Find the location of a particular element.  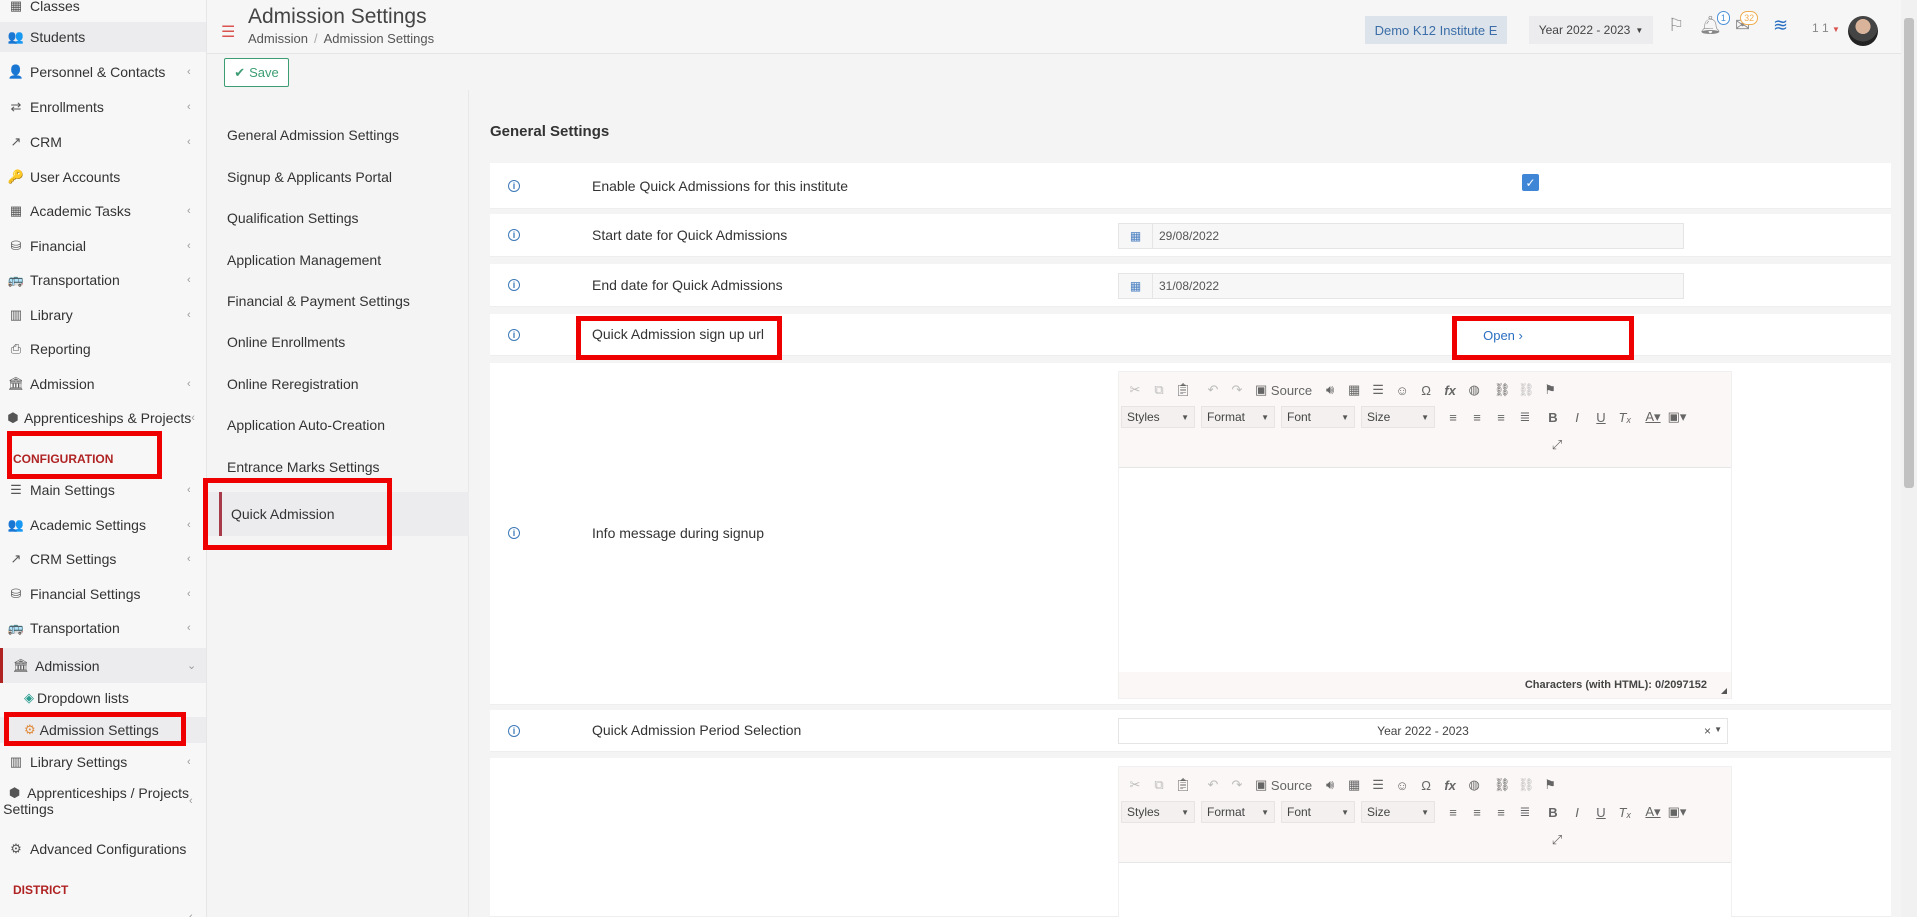

avatar is located at coordinates (1863, 31).